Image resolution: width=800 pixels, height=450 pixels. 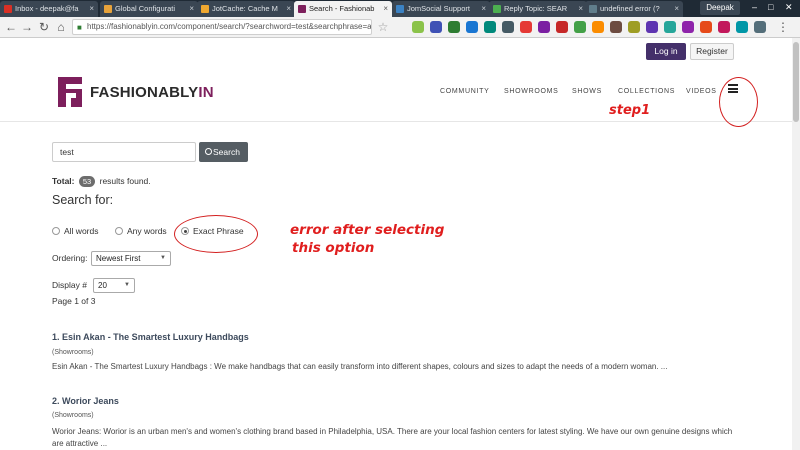 I want to click on tab-title: Reply Topic: SEAR, so click(x=536, y=8).